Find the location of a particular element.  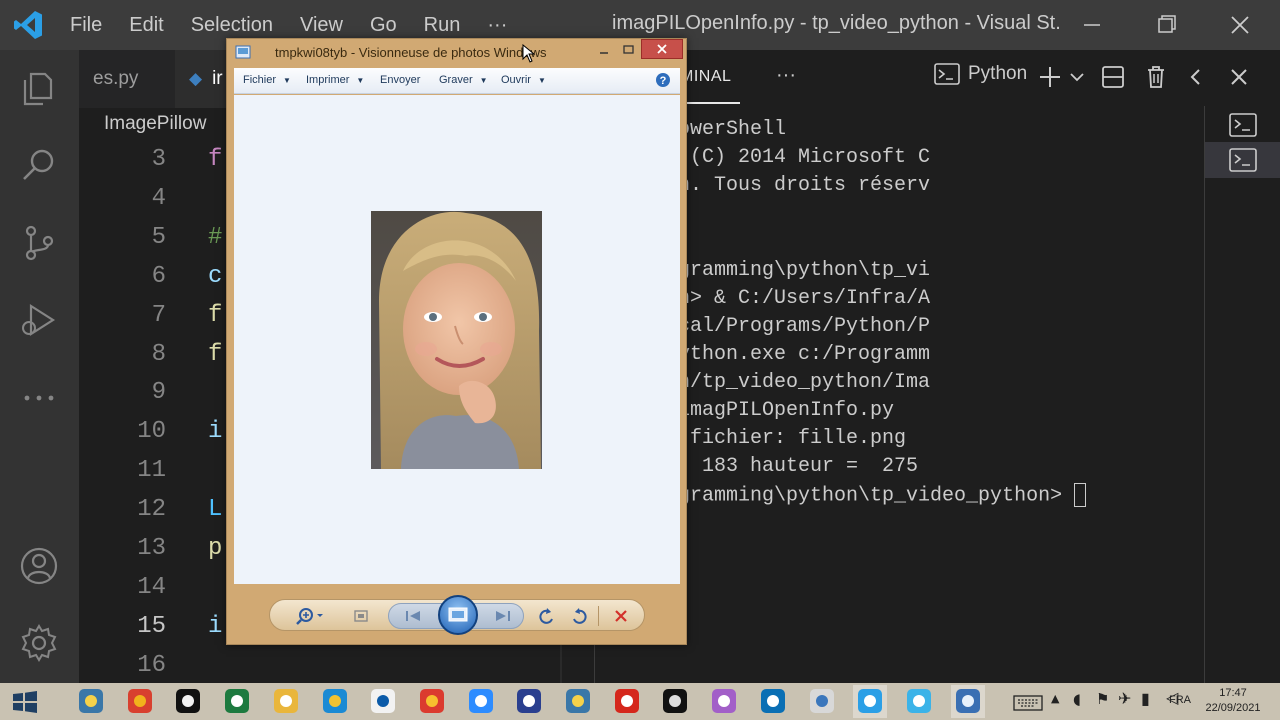

slideshow-button is located at coordinates (458, 615).